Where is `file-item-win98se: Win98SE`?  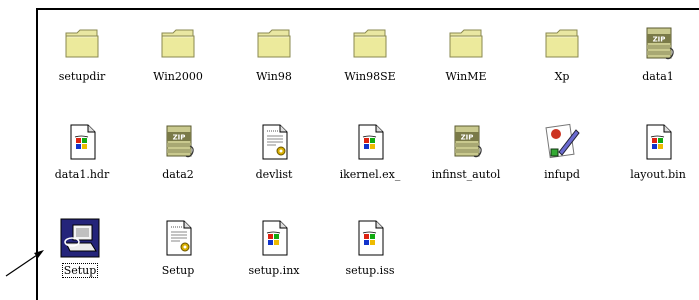 file-item-win98se: Win98SE is located at coordinates (370, 54).